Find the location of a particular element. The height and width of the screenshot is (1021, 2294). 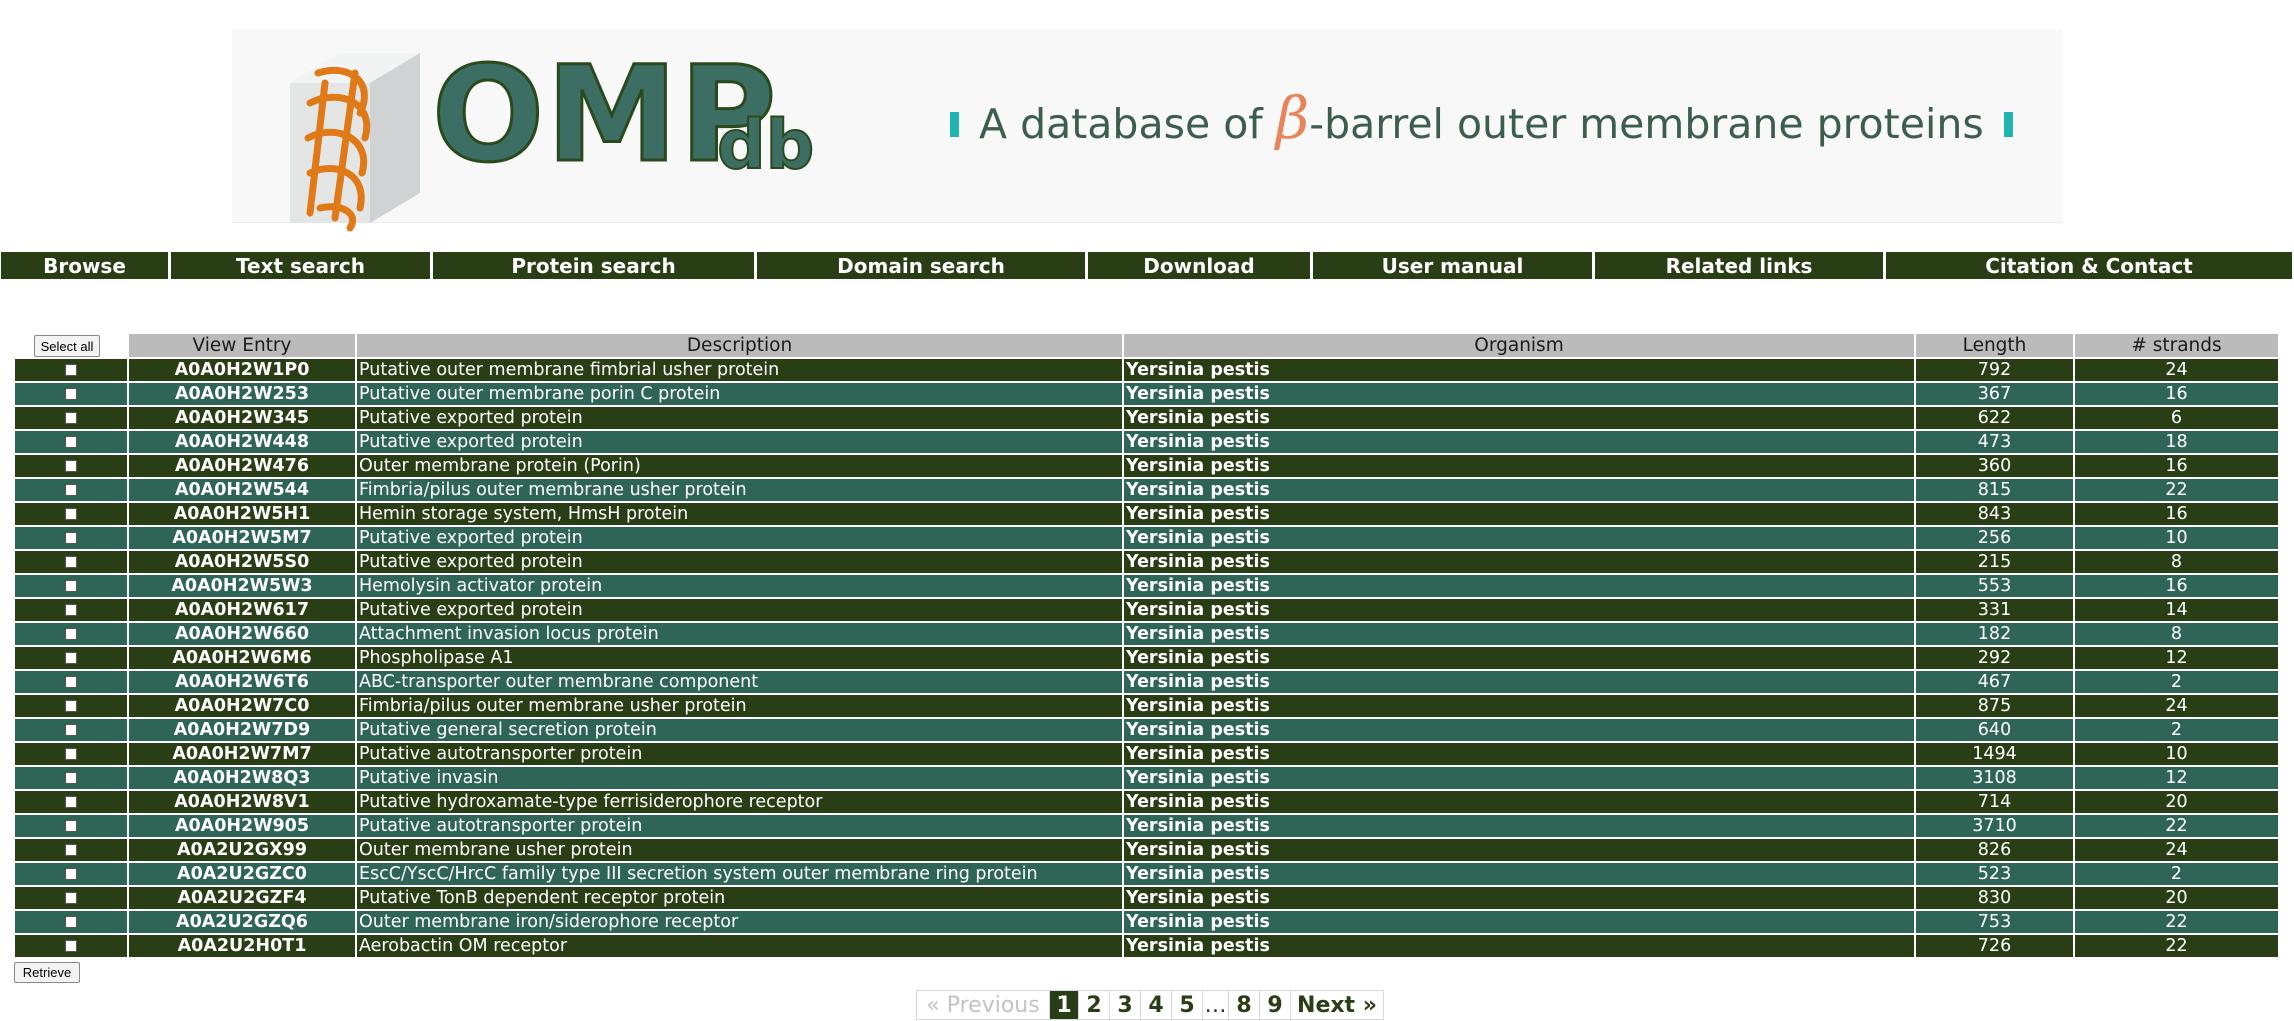

entry-link: A0A0H2W7D9 is located at coordinates (242, 731).